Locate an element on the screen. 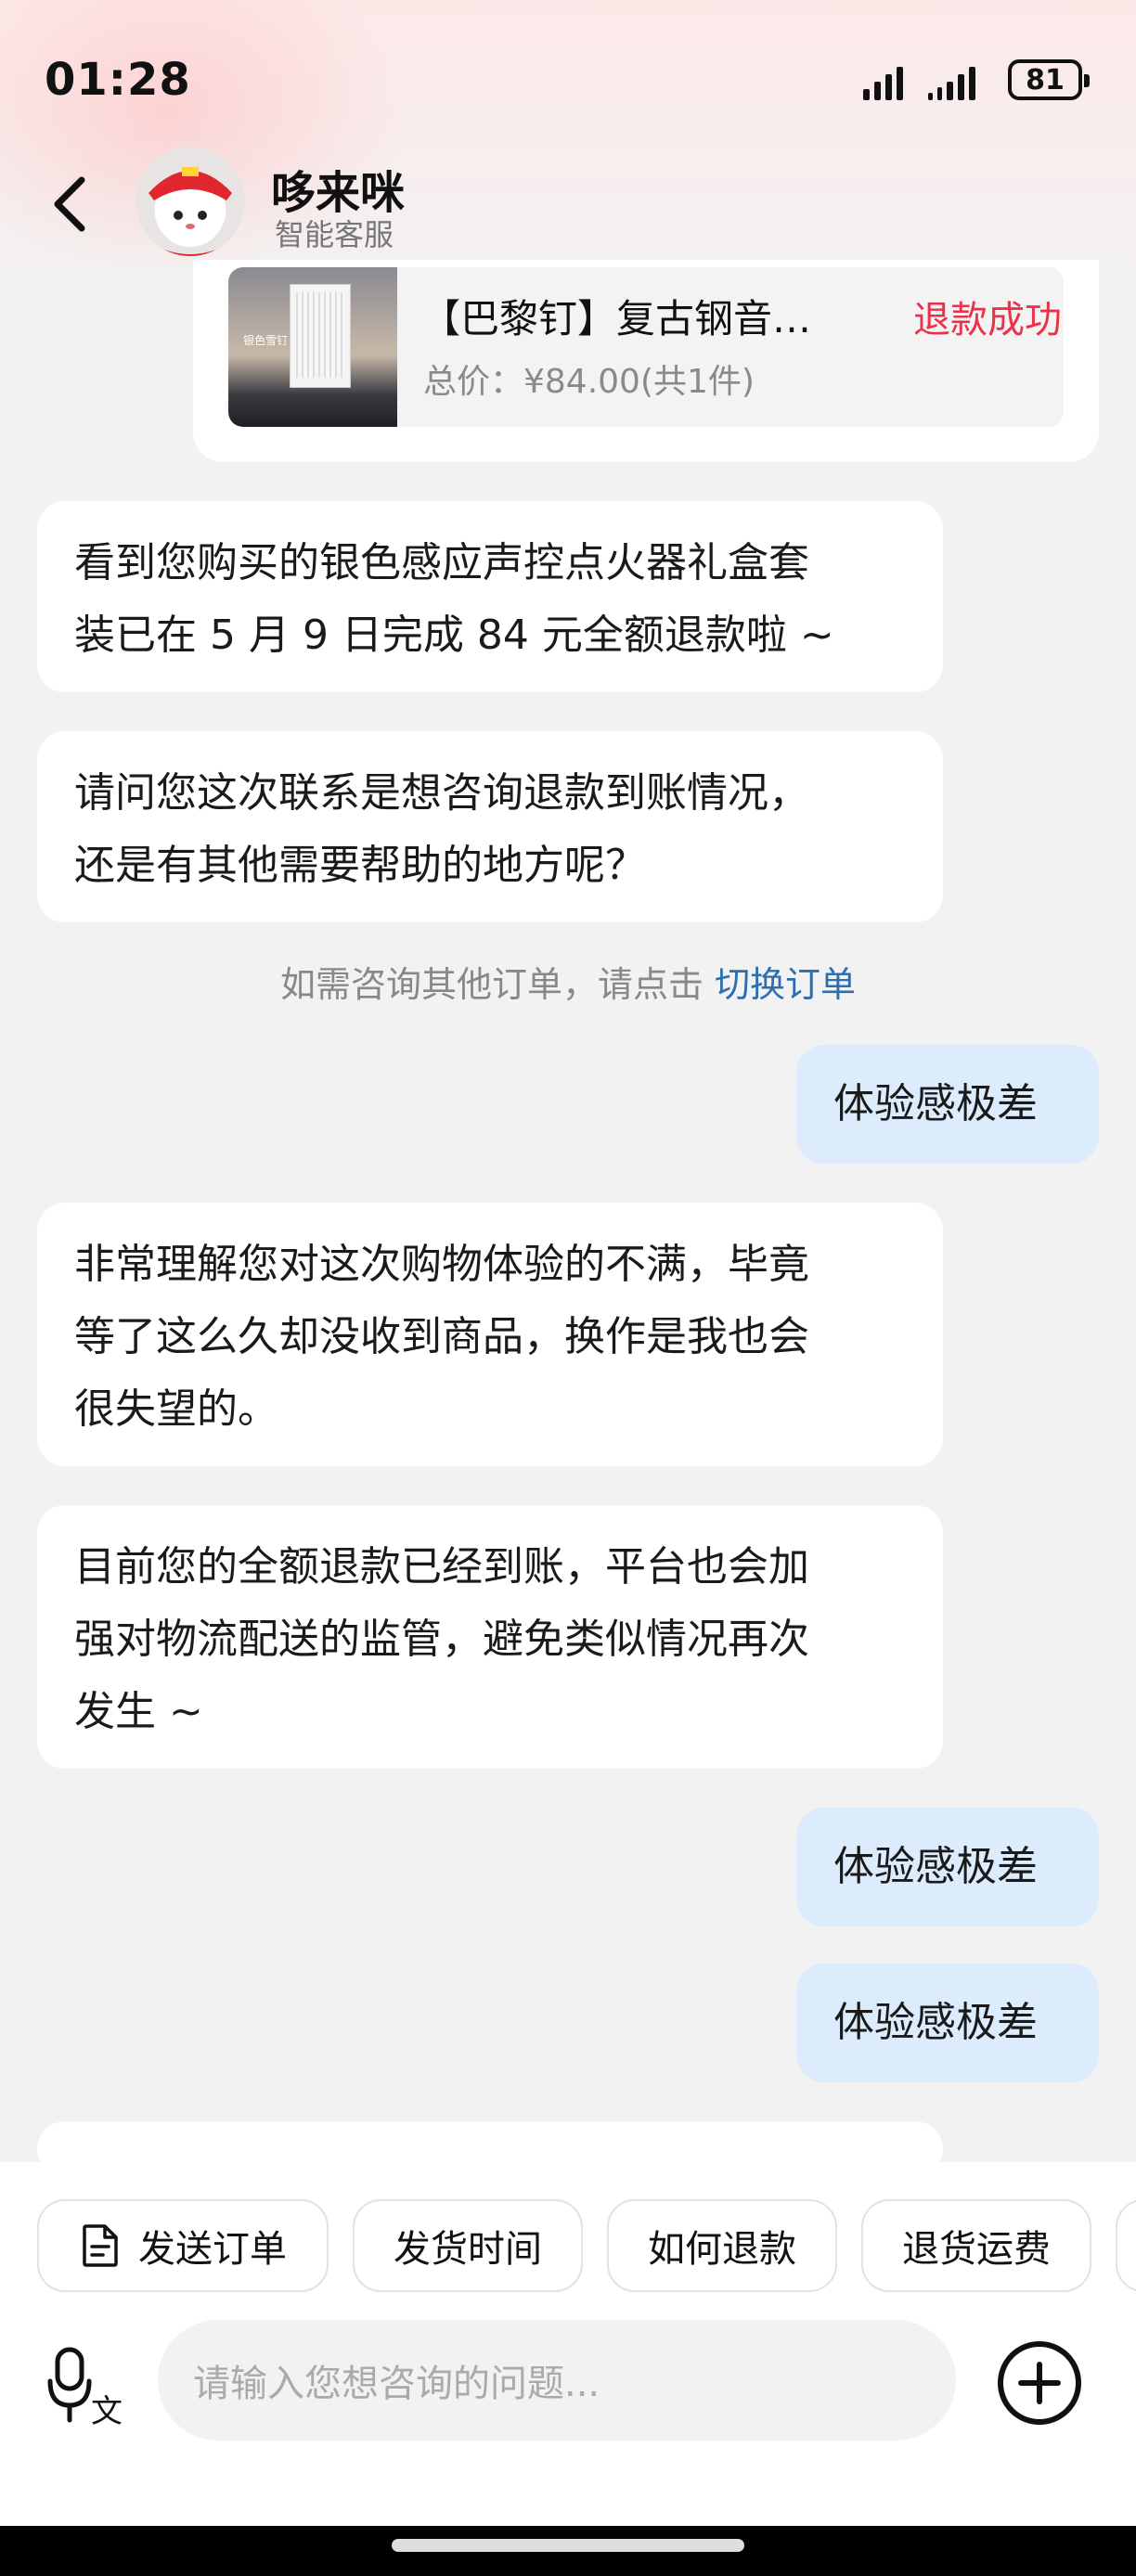 The image size is (1136, 2576). status-bar: 01:28 81 is located at coordinates (568, 84).